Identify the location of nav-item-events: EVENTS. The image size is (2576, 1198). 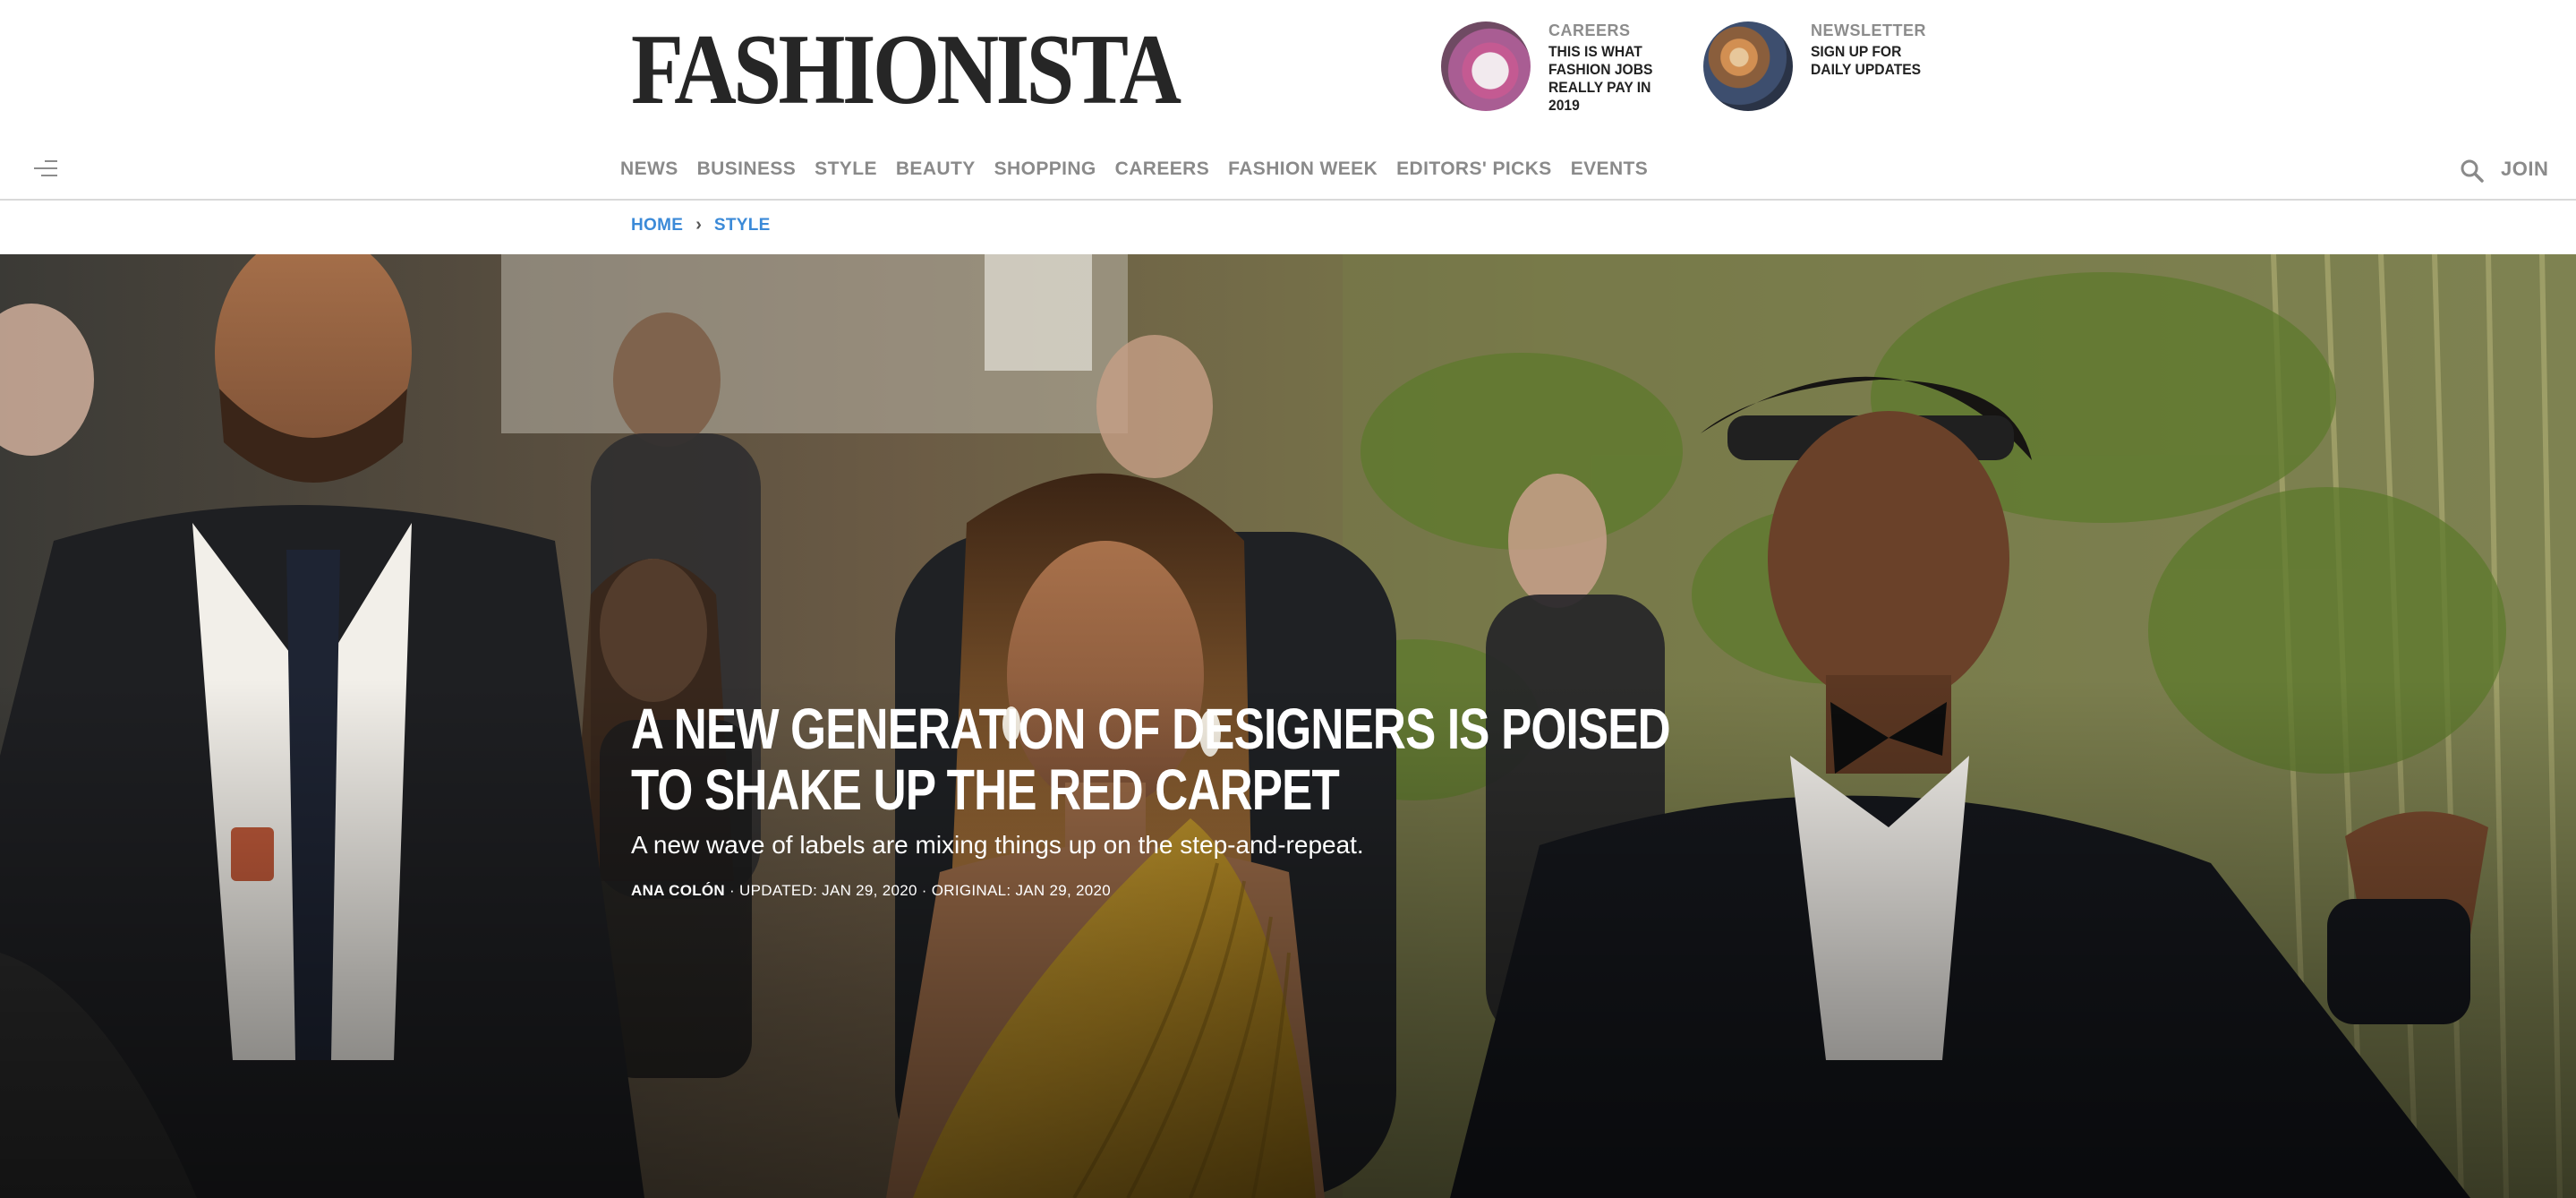
(1609, 169).